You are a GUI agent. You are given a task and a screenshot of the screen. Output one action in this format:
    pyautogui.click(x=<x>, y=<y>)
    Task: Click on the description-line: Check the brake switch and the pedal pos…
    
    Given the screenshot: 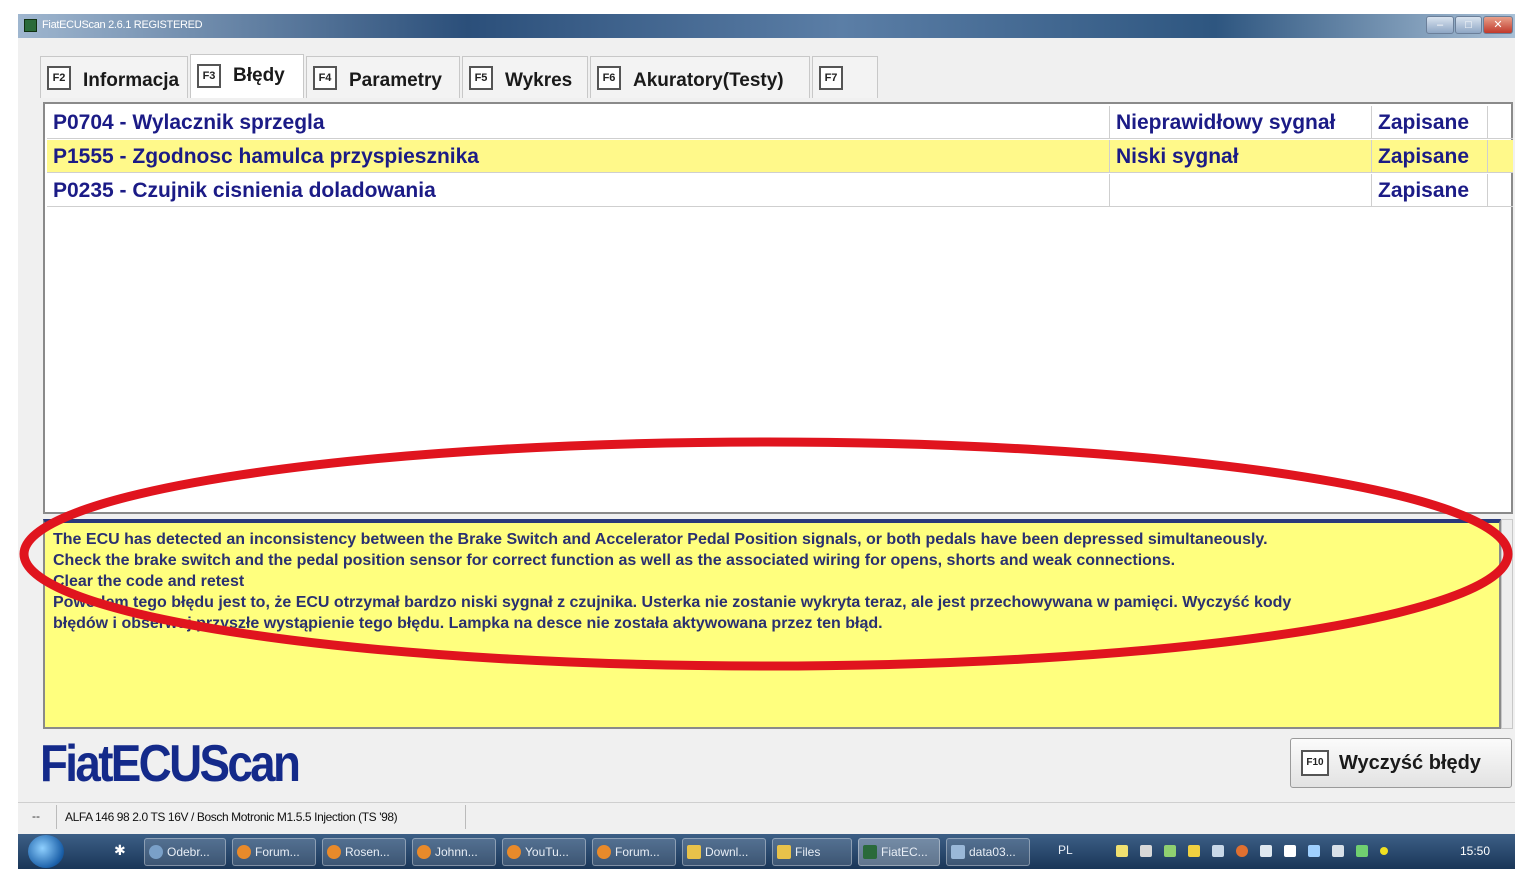 What is the action you would take?
    pyautogui.click(x=614, y=560)
    